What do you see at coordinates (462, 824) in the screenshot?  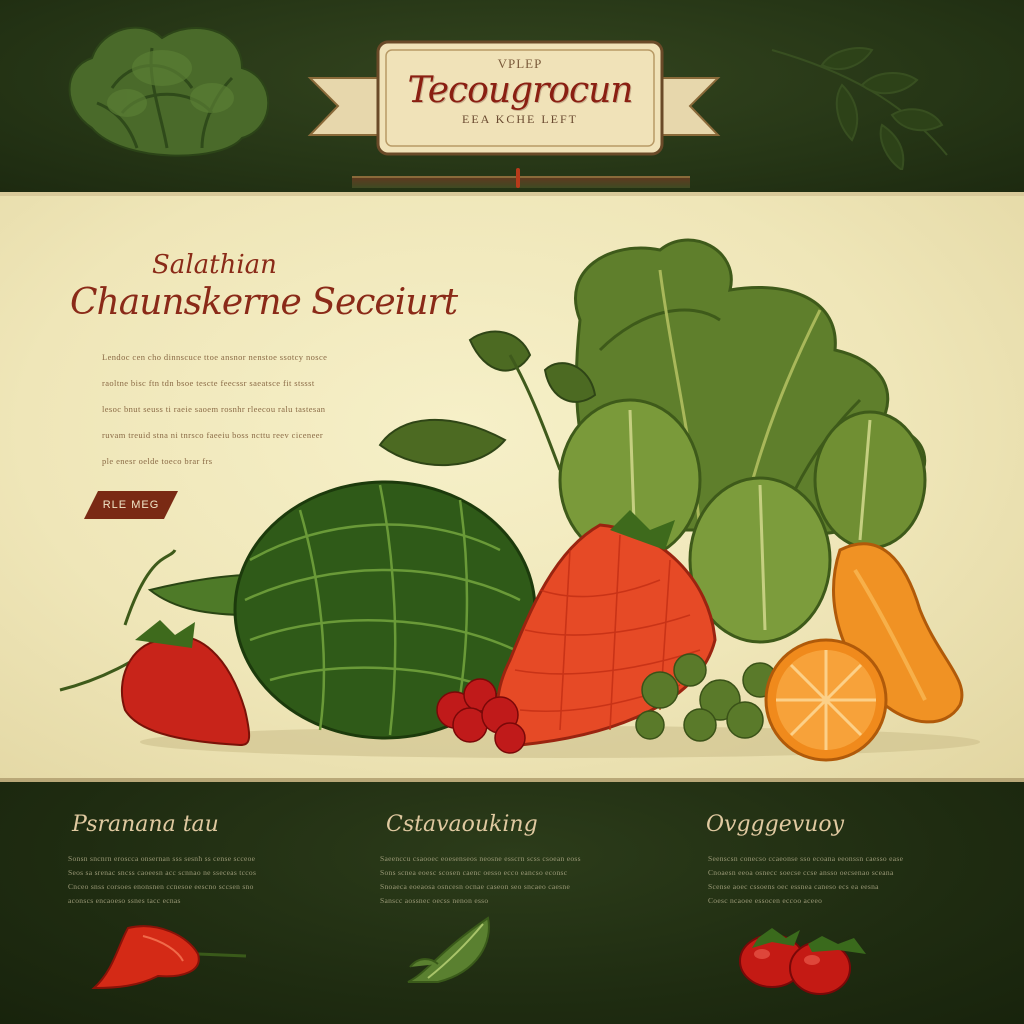 I see `feature-title: Cstavaouking` at bounding box center [462, 824].